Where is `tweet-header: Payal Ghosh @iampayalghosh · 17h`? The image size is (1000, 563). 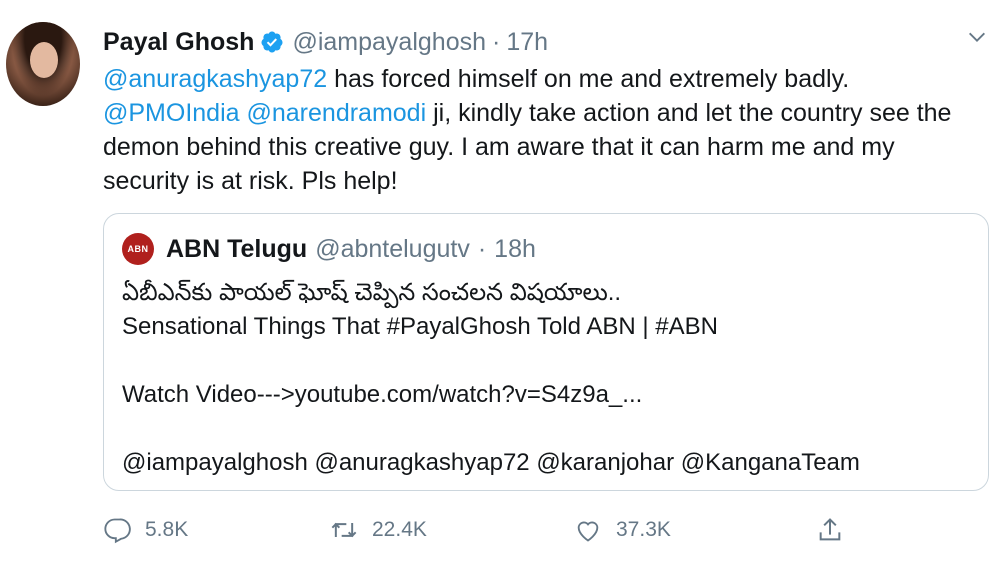 tweet-header: Payal Ghosh @iampayalghosh · 17h is located at coordinates (325, 42).